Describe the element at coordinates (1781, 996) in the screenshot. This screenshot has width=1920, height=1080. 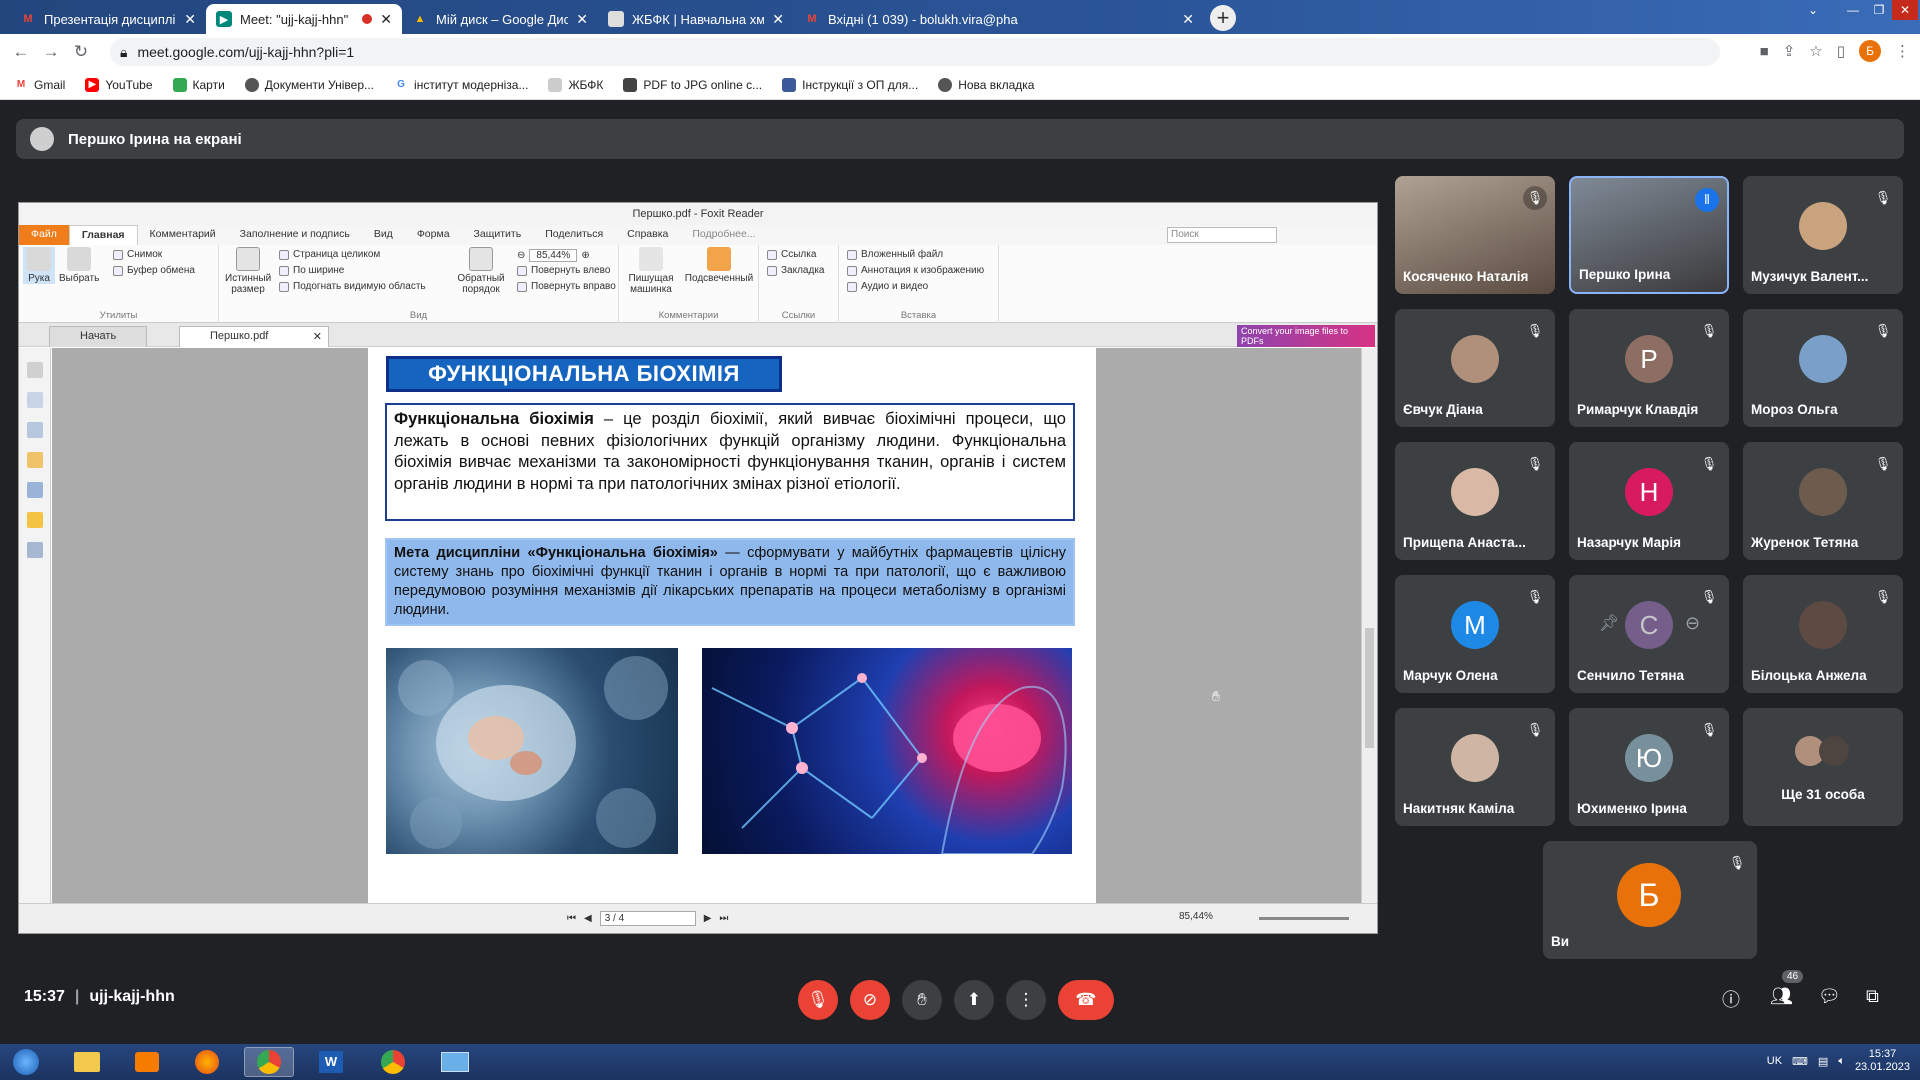
I see `people-icon: 👥︎` at that location.